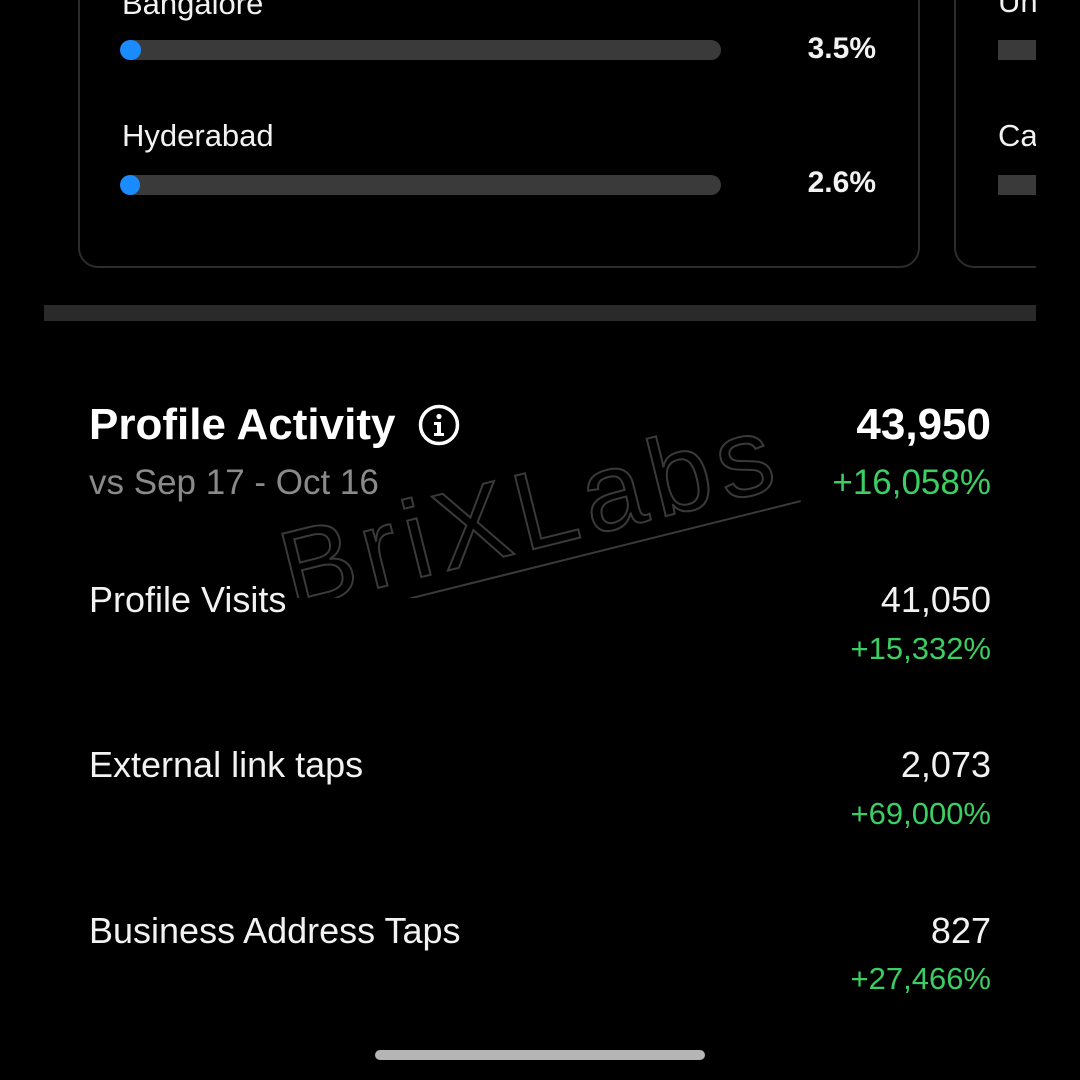  Describe the element at coordinates (920, 813) in the screenshot. I see `metric-change-external-link-taps: +69,000%` at that location.